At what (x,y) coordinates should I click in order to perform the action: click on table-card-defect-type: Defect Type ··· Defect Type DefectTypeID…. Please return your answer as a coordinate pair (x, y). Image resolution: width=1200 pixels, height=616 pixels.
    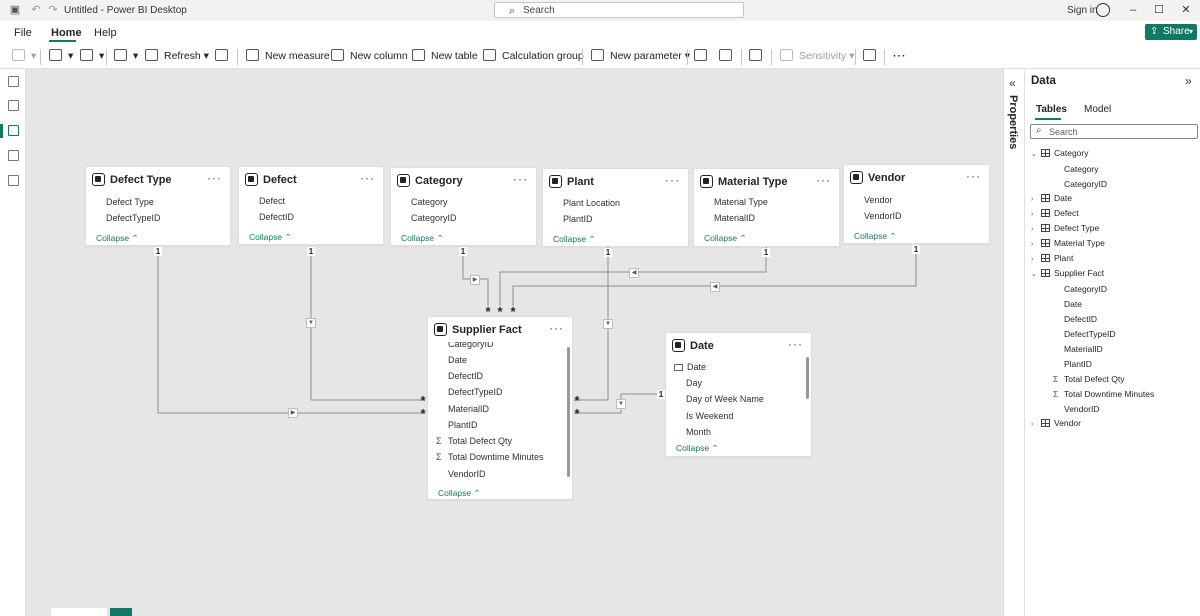
    Looking at the image, I should click on (158, 206).